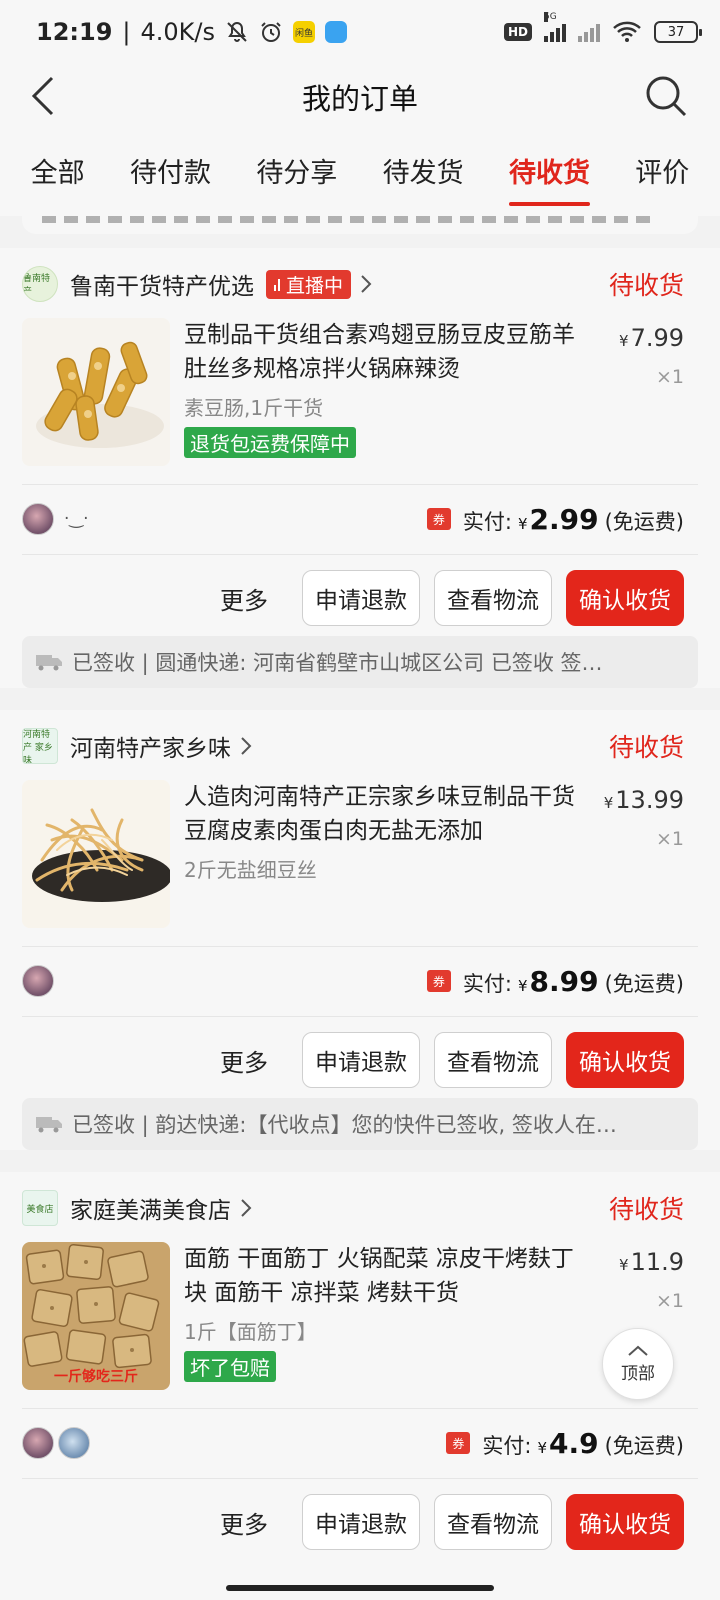 The width and height of the screenshot is (720, 1600). I want to click on tab-pending-receipt: 待收货, so click(549, 172).